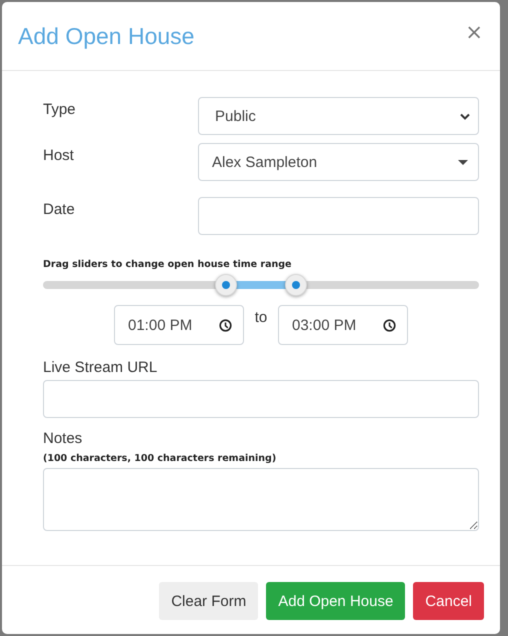 The width and height of the screenshot is (508, 636). Describe the element at coordinates (474, 32) in the screenshot. I see `close-button: ×` at that location.